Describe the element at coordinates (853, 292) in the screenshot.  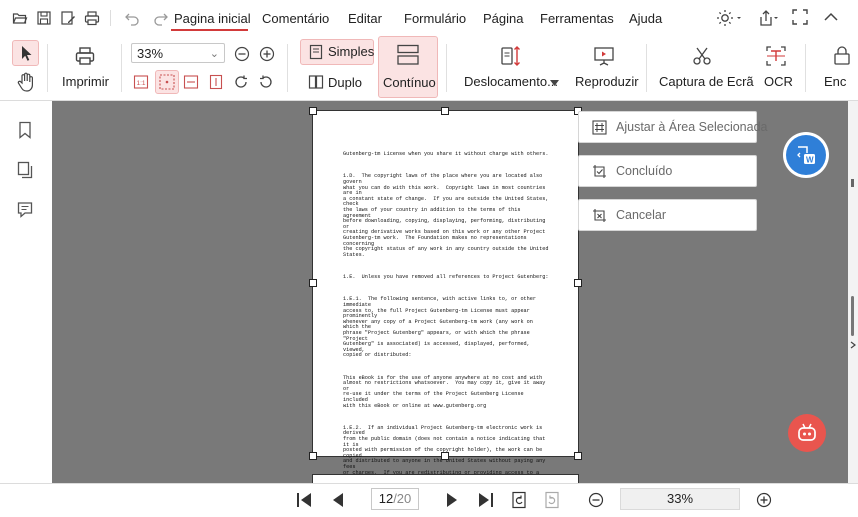
I see `vertical-scrollbar` at that location.